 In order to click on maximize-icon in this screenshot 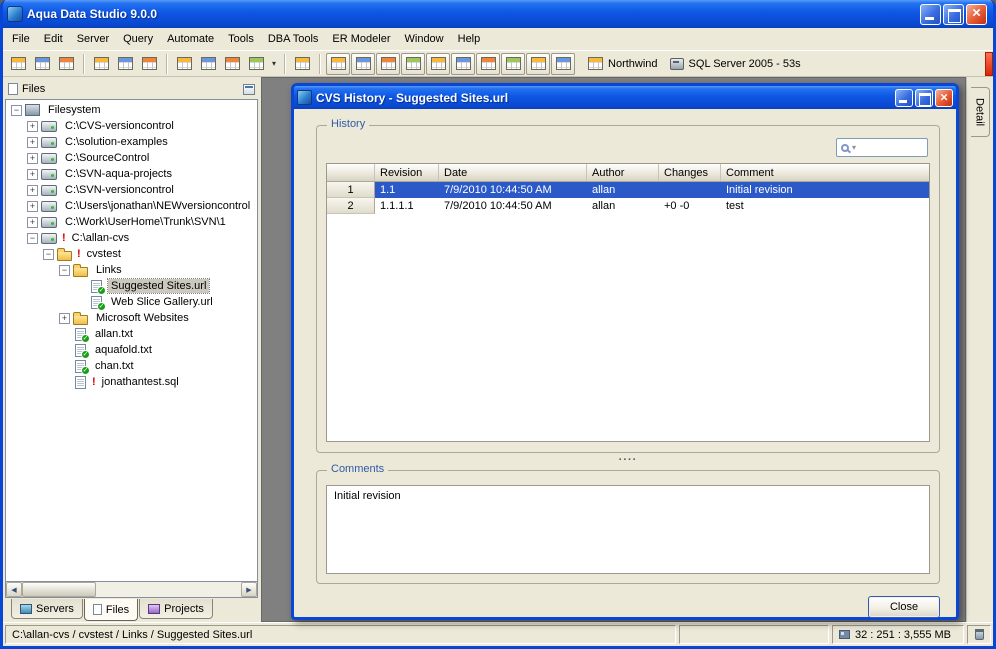, I will do `click(953, 14)`.